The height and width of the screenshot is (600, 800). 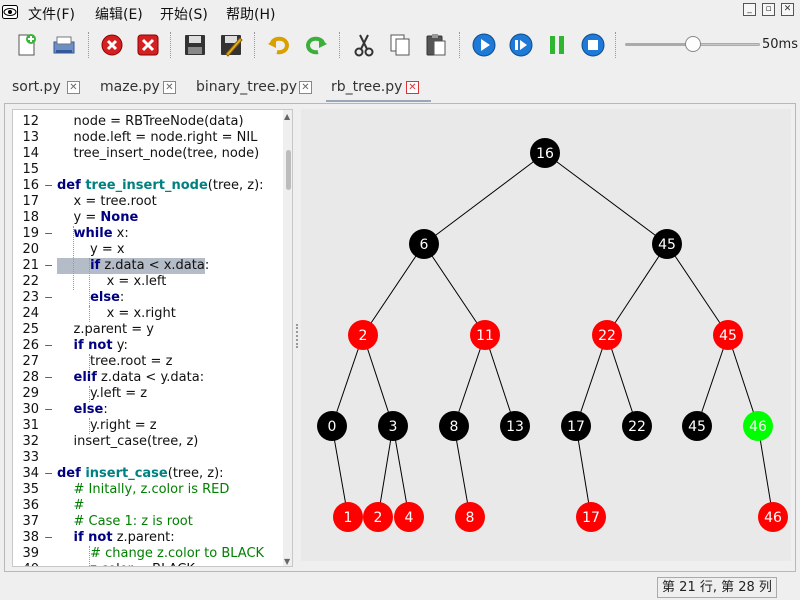 I want to click on tree-edge, so click(x=484, y=198).